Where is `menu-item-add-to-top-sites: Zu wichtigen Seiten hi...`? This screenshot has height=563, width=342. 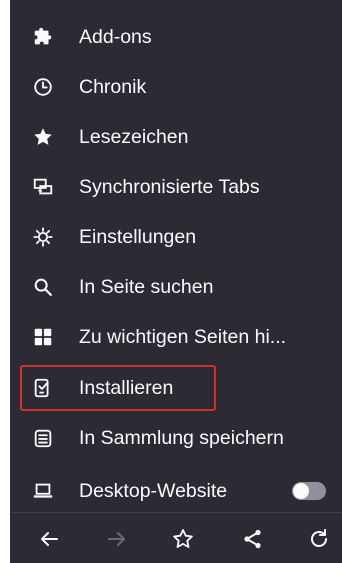
menu-item-add-to-top-sites: Zu wichtigen Seiten hi... is located at coordinates (176, 337).